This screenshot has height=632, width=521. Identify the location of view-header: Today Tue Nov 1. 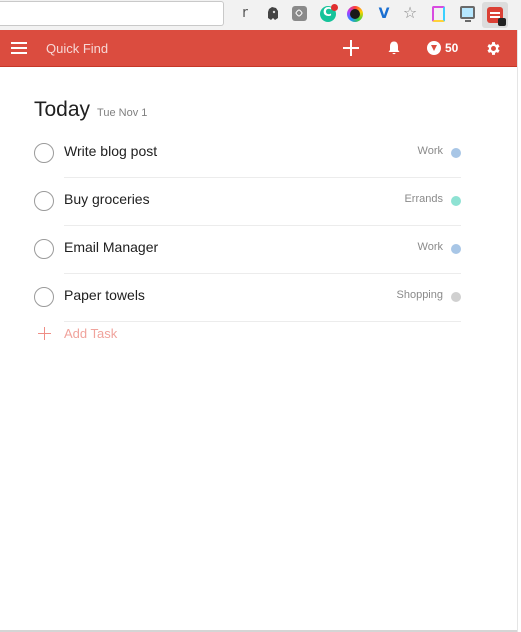
(90, 110).